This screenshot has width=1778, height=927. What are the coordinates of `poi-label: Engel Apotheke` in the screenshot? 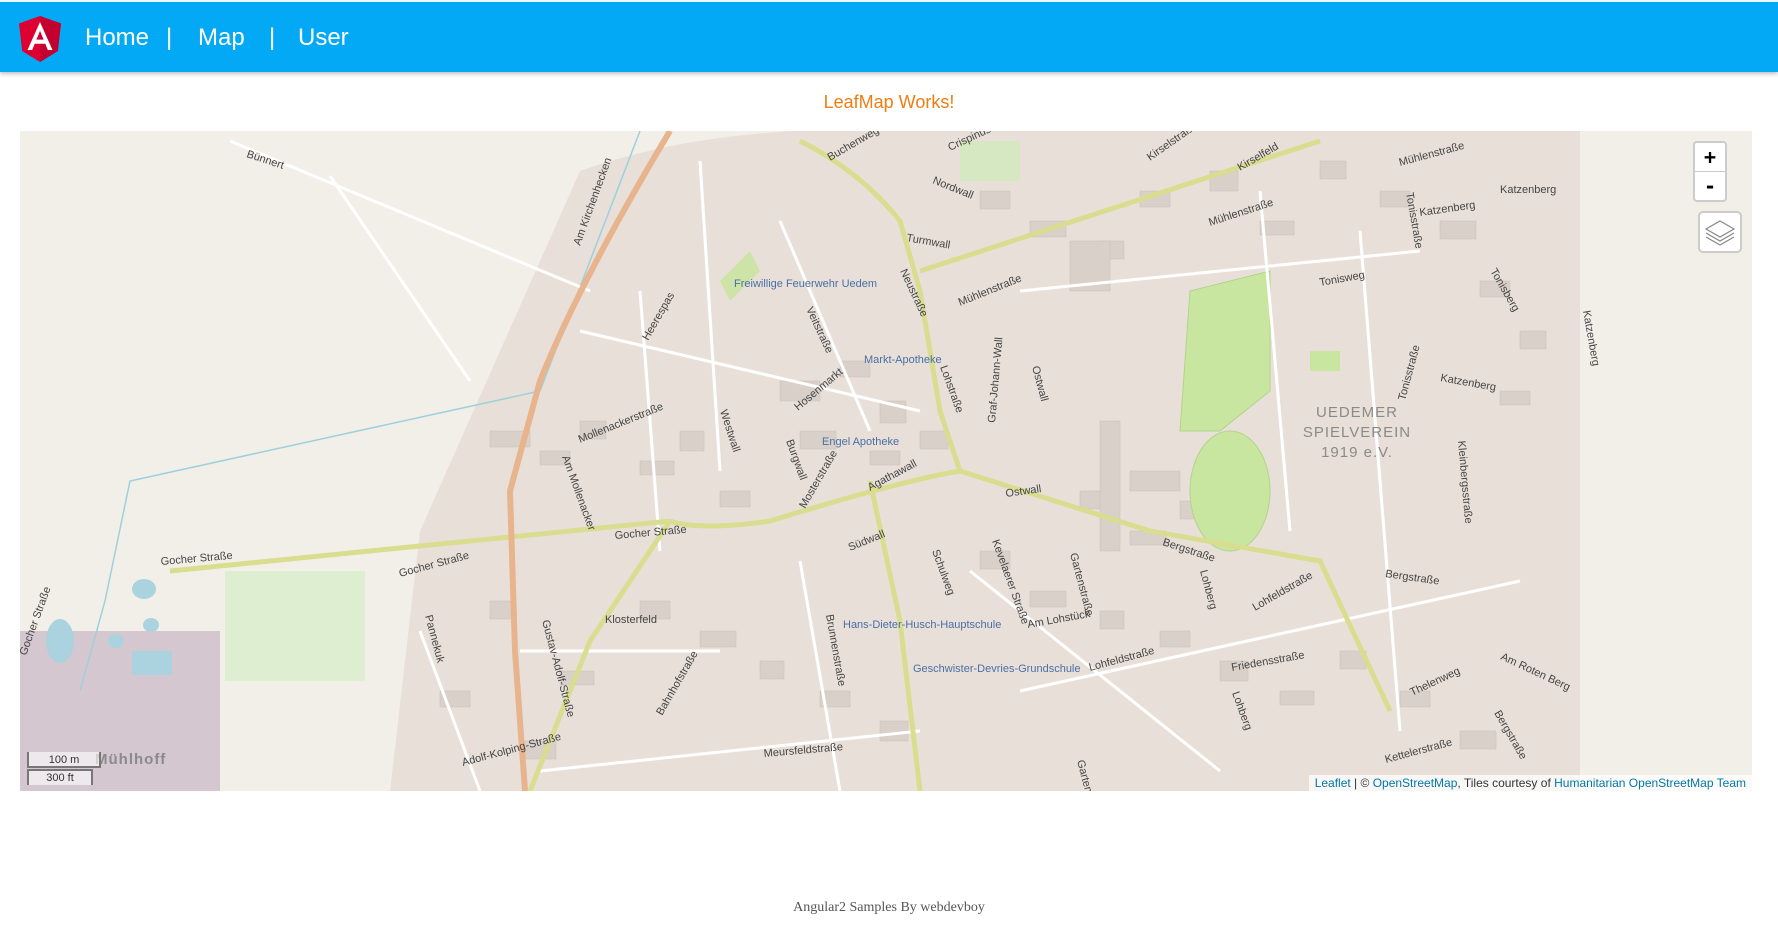 It's located at (860, 442).